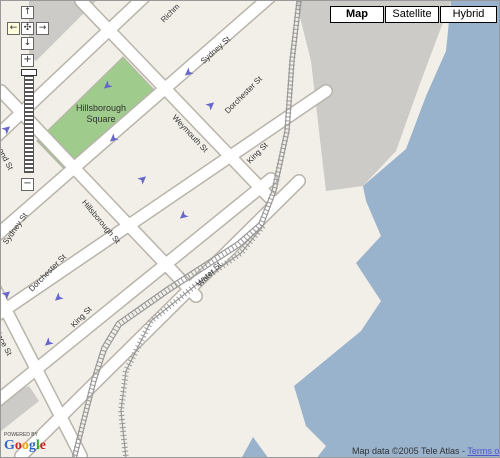 This screenshot has width=500, height=458. I want to click on map-type-map-button: Map, so click(357, 14).